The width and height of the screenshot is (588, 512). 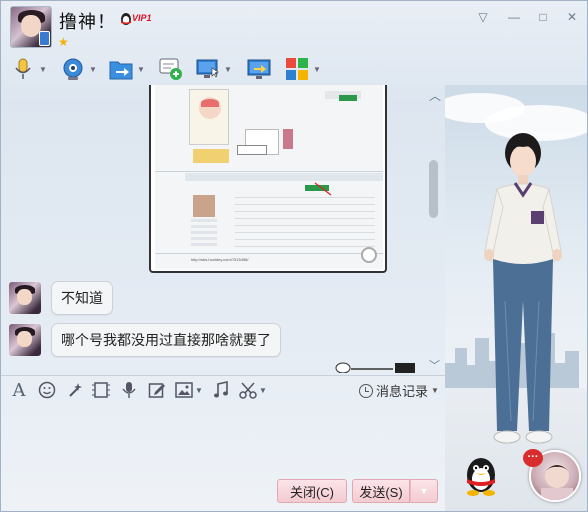 I want to click on screenshot-button: ▼, so click(x=253, y=390).